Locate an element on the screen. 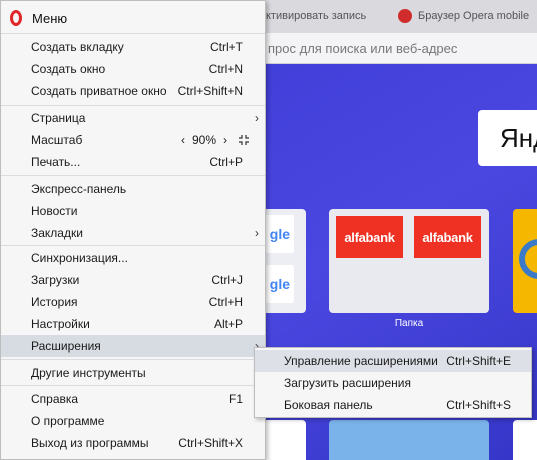  tab-label: ктивировать запись is located at coordinates (316, 16).